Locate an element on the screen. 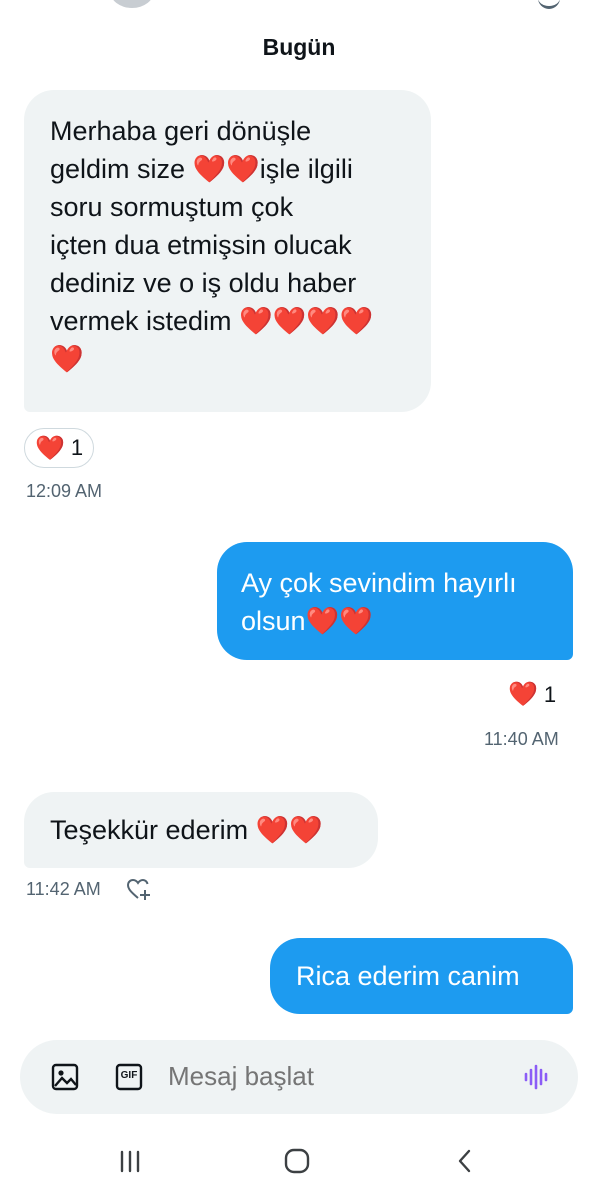 This screenshot has width=598, height=1200. voice-waveform-icon is located at coordinates (537, 1079).